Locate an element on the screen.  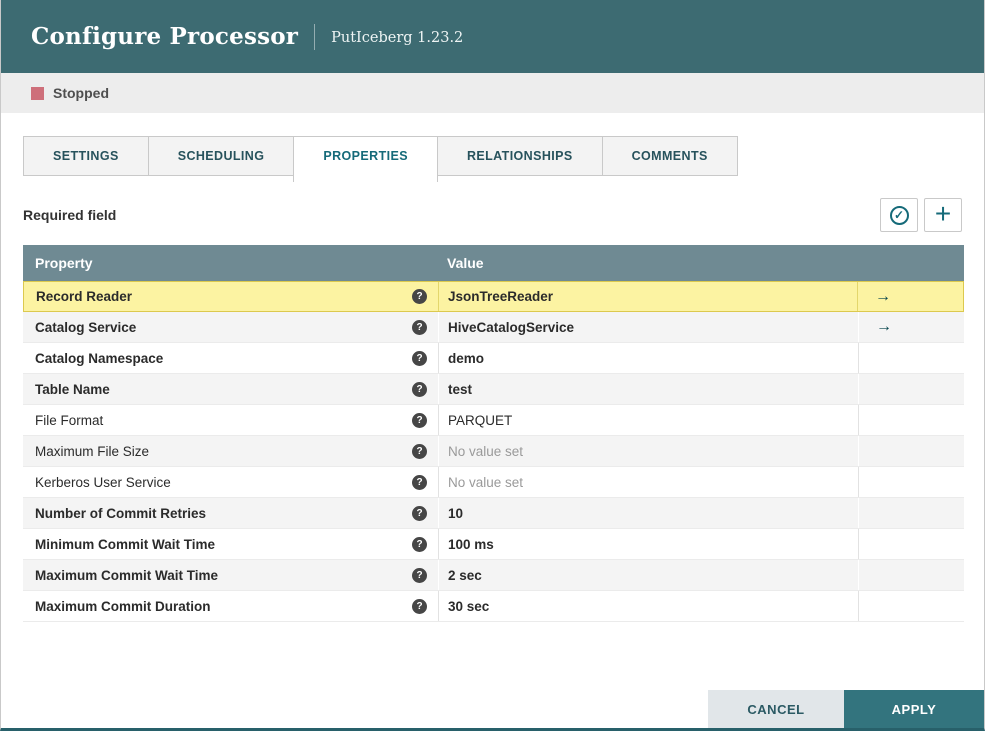
property-value: 30 sec is located at coordinates (469, 606).